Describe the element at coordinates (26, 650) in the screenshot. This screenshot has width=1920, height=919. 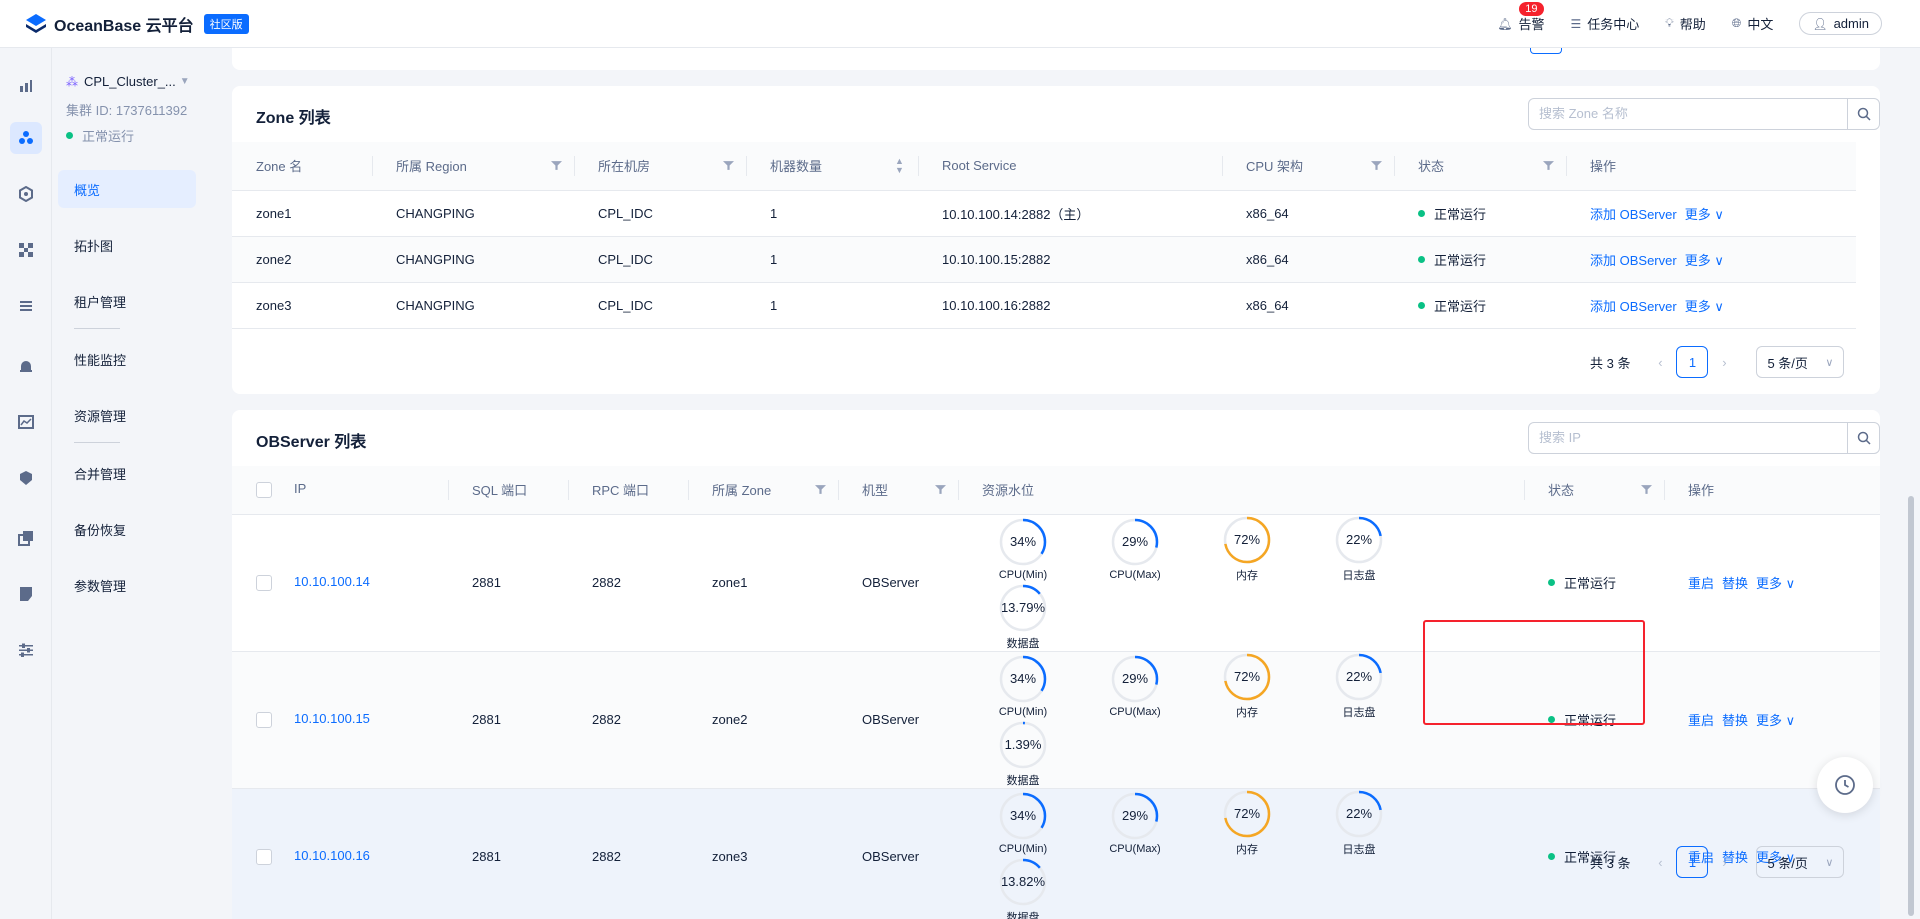
I see `settings-sliders-icon` at that location.